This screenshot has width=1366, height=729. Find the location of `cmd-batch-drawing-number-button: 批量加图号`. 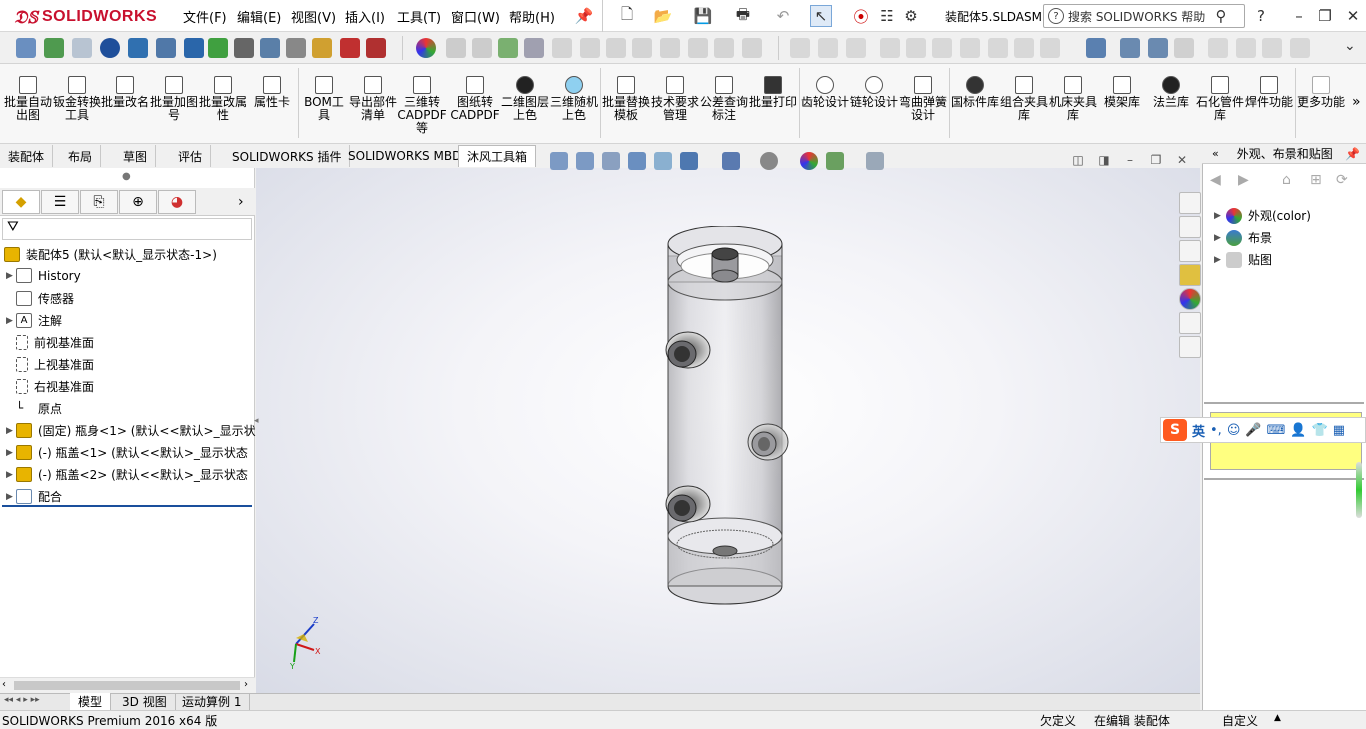

cmd-batch-drawing-number-button: 批量加图号 is located at coordinates (174, 99).